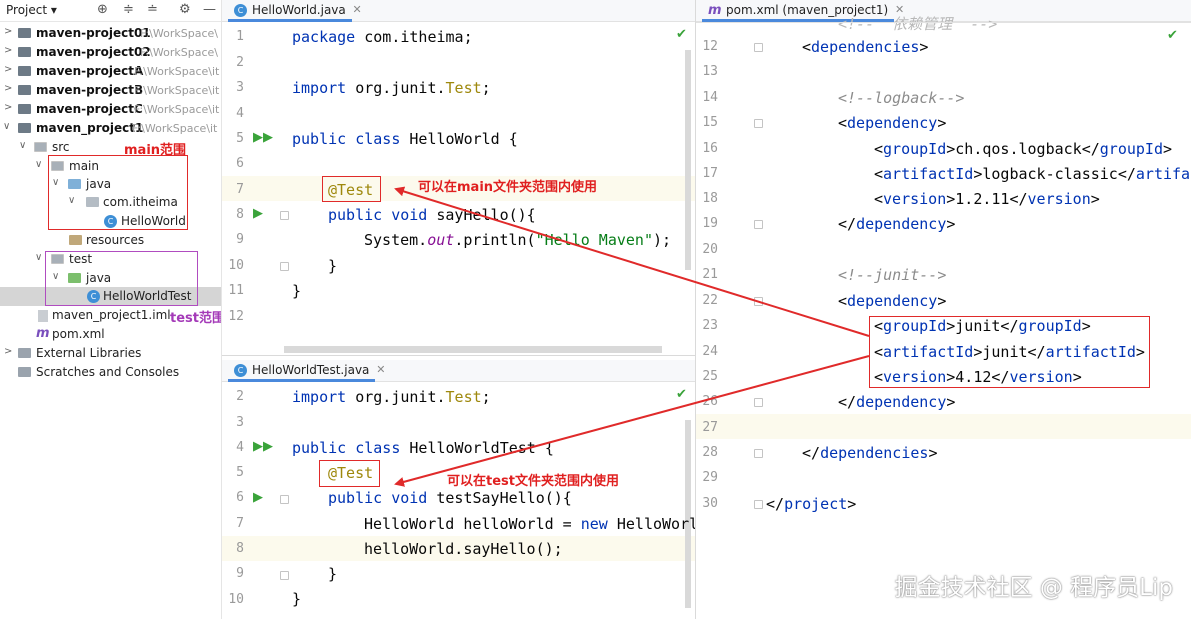 The image size is (1191, 619). What do you see at coordinates (24, 353) in the screenshot?
I see `libraries-icon` at bounding box center [24, 353].